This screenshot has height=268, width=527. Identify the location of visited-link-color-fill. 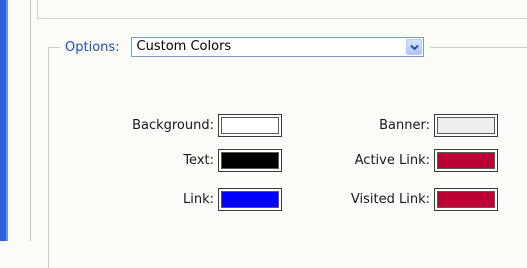
(466, 199).